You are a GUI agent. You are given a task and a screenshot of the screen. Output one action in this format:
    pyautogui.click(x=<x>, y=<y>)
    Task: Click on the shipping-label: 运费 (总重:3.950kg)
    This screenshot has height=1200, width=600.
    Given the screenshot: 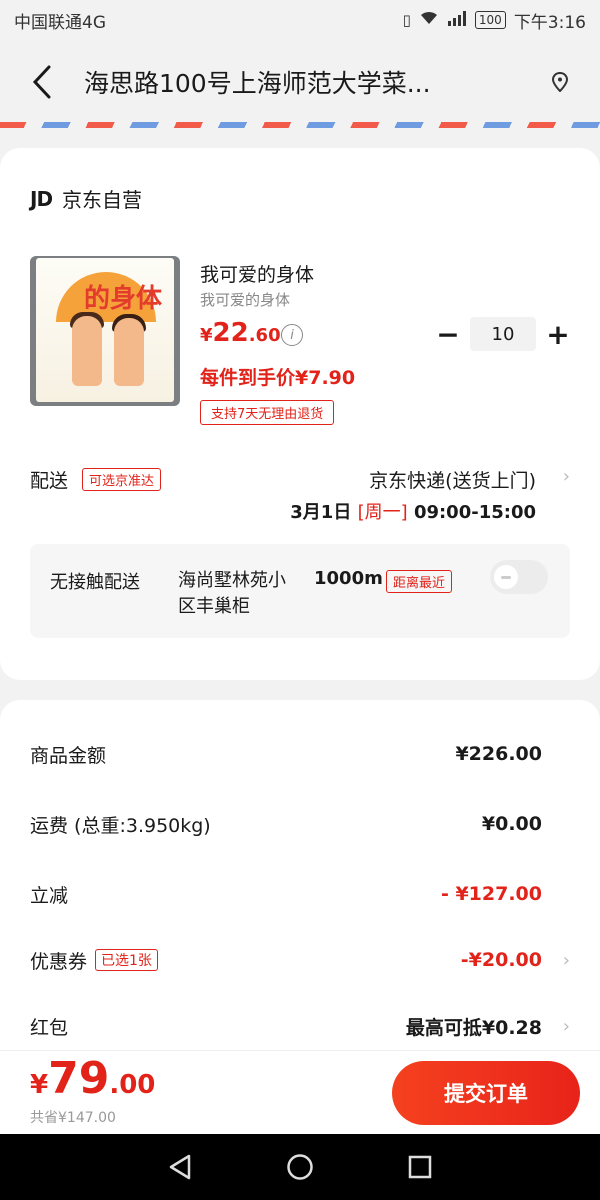 What is the action you would take?
    pyautogui.click(x=120, y=825)
    